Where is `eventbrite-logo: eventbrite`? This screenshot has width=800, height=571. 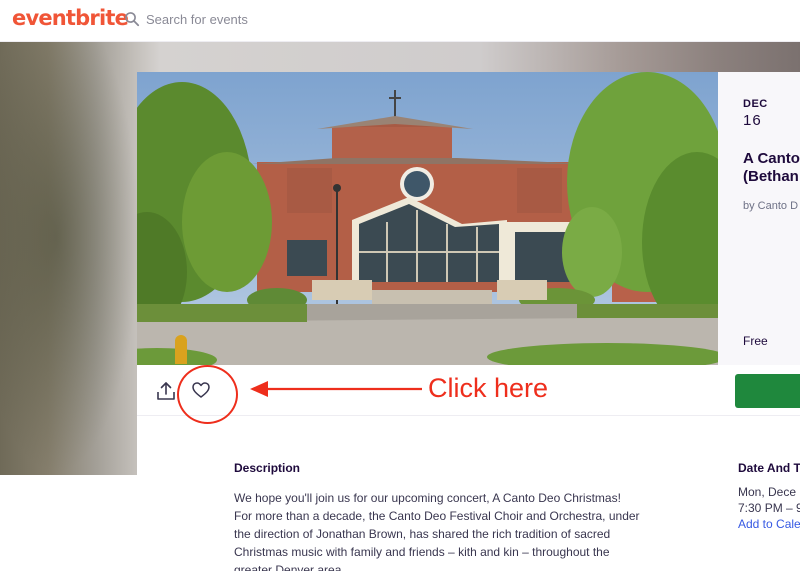 eventbrite-logo: eventbrite is located at coordinates (70, 18).